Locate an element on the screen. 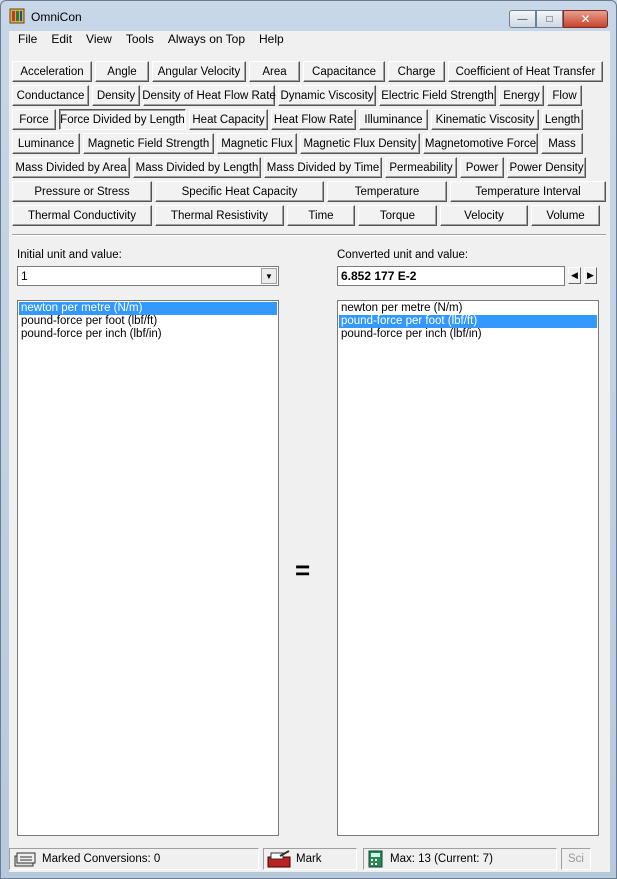  max-panel: Max: 13 (Current: 7) is located at coordinates (460, 859).